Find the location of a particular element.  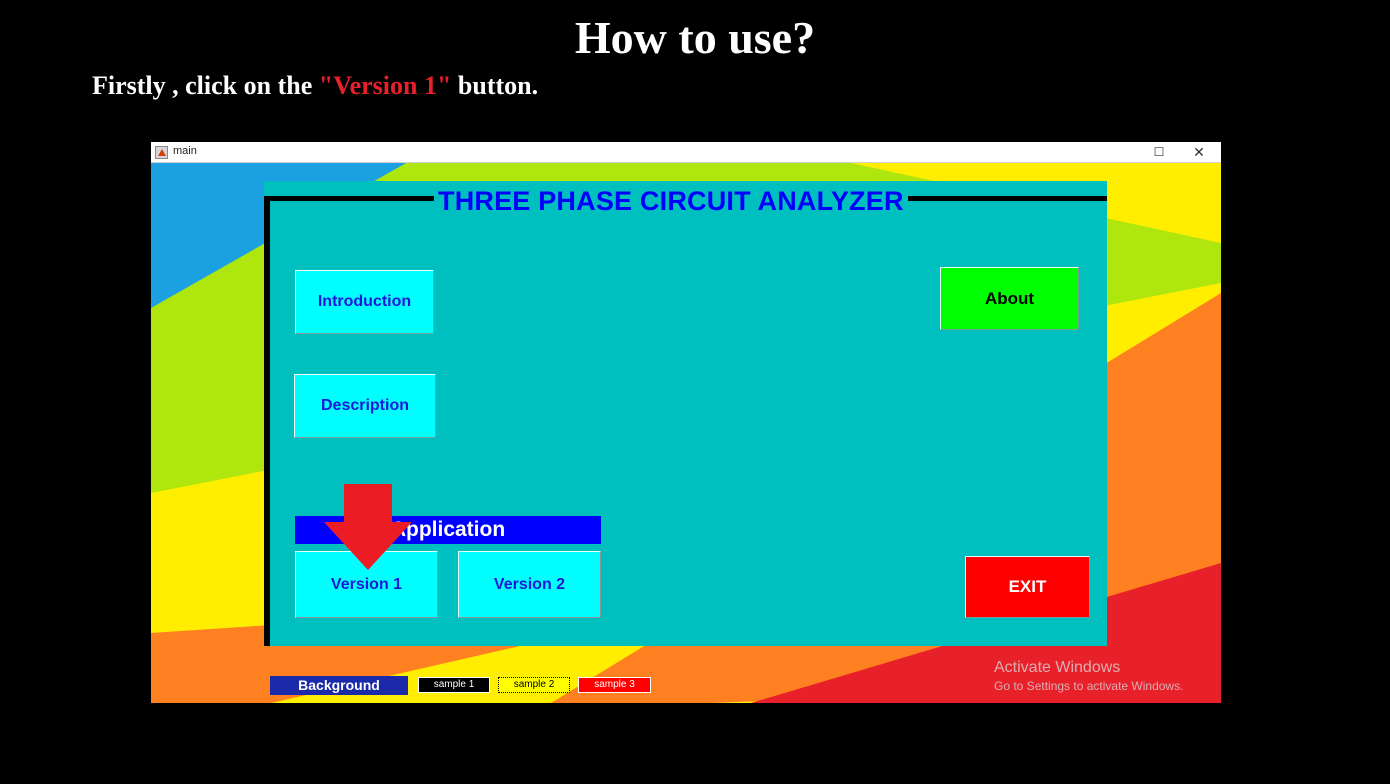

sample-2-button: sample 2 is located at coordinates (534, 685).